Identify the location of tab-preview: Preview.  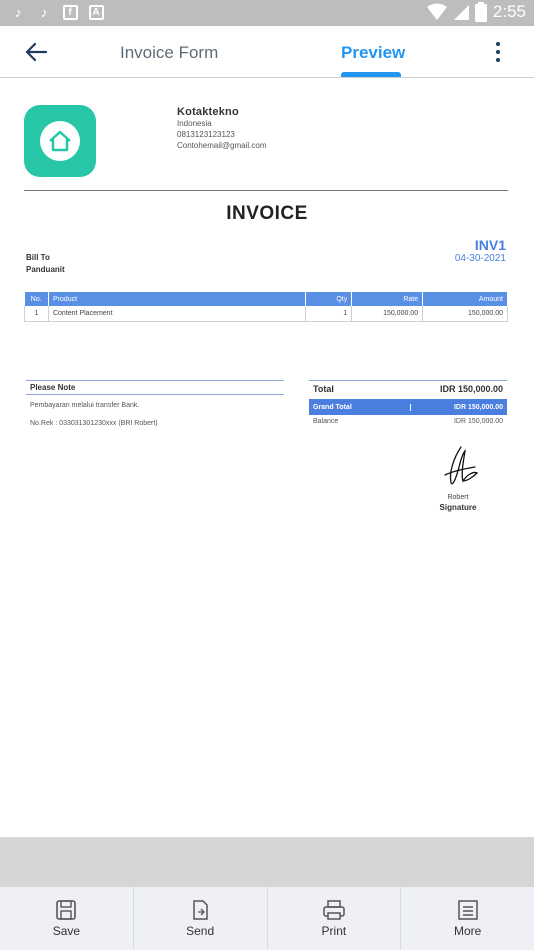
(373, 53).